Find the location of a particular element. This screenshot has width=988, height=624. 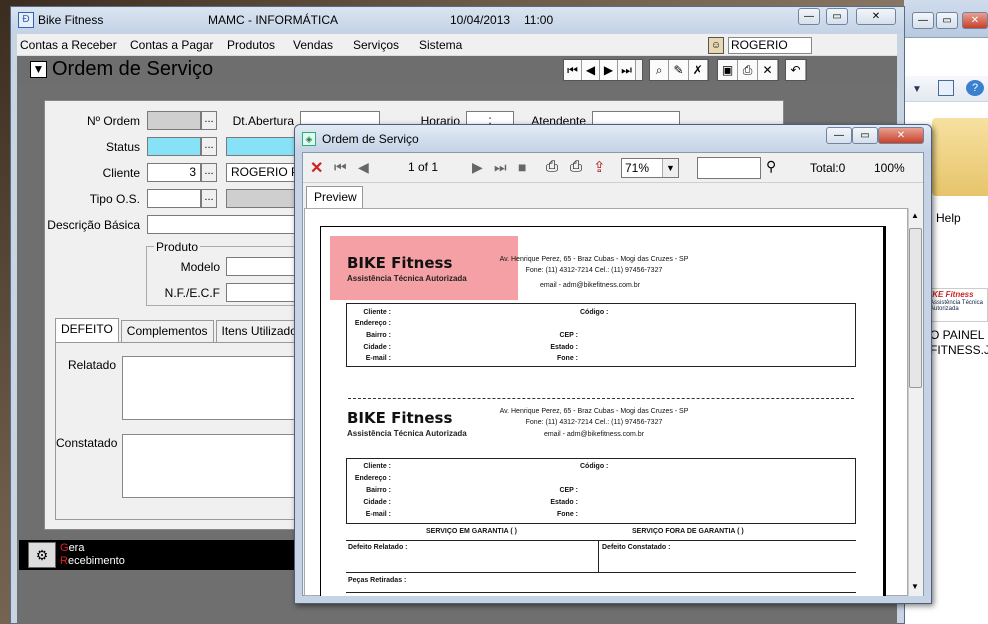

recebimento-initial: R is located at coordinates (64, 561).